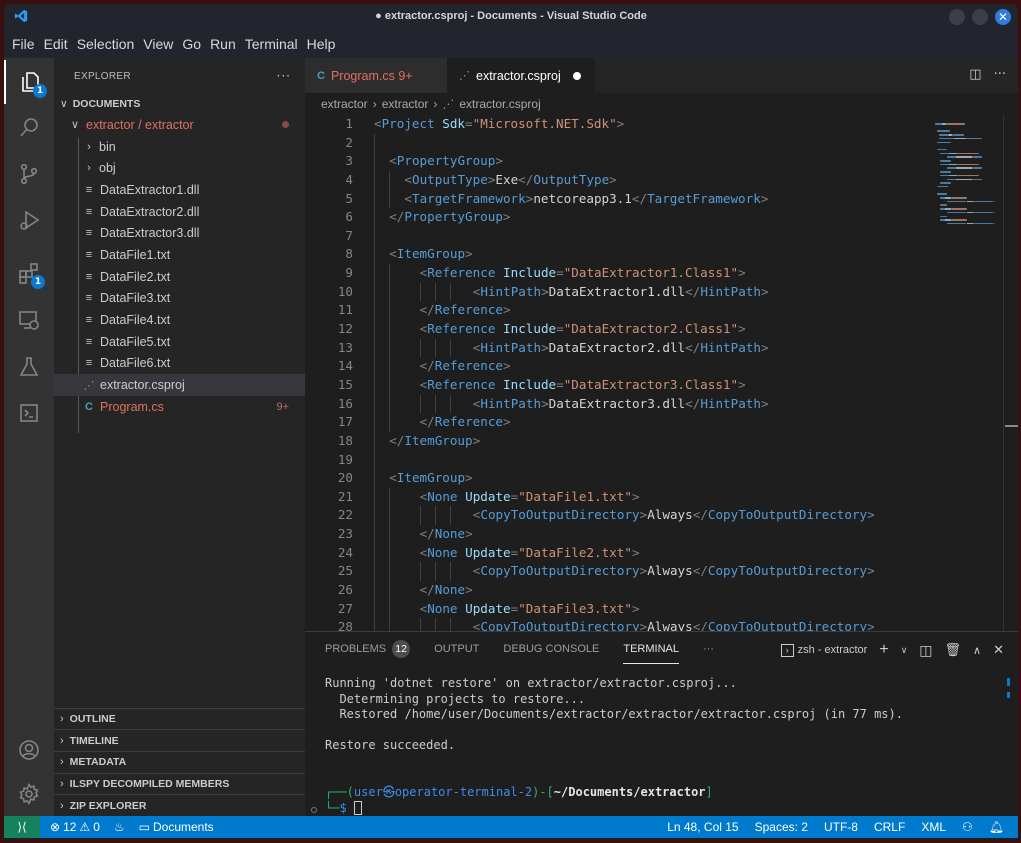  I want to click on section-timeline: › TIMELINE, so click(179, 740).